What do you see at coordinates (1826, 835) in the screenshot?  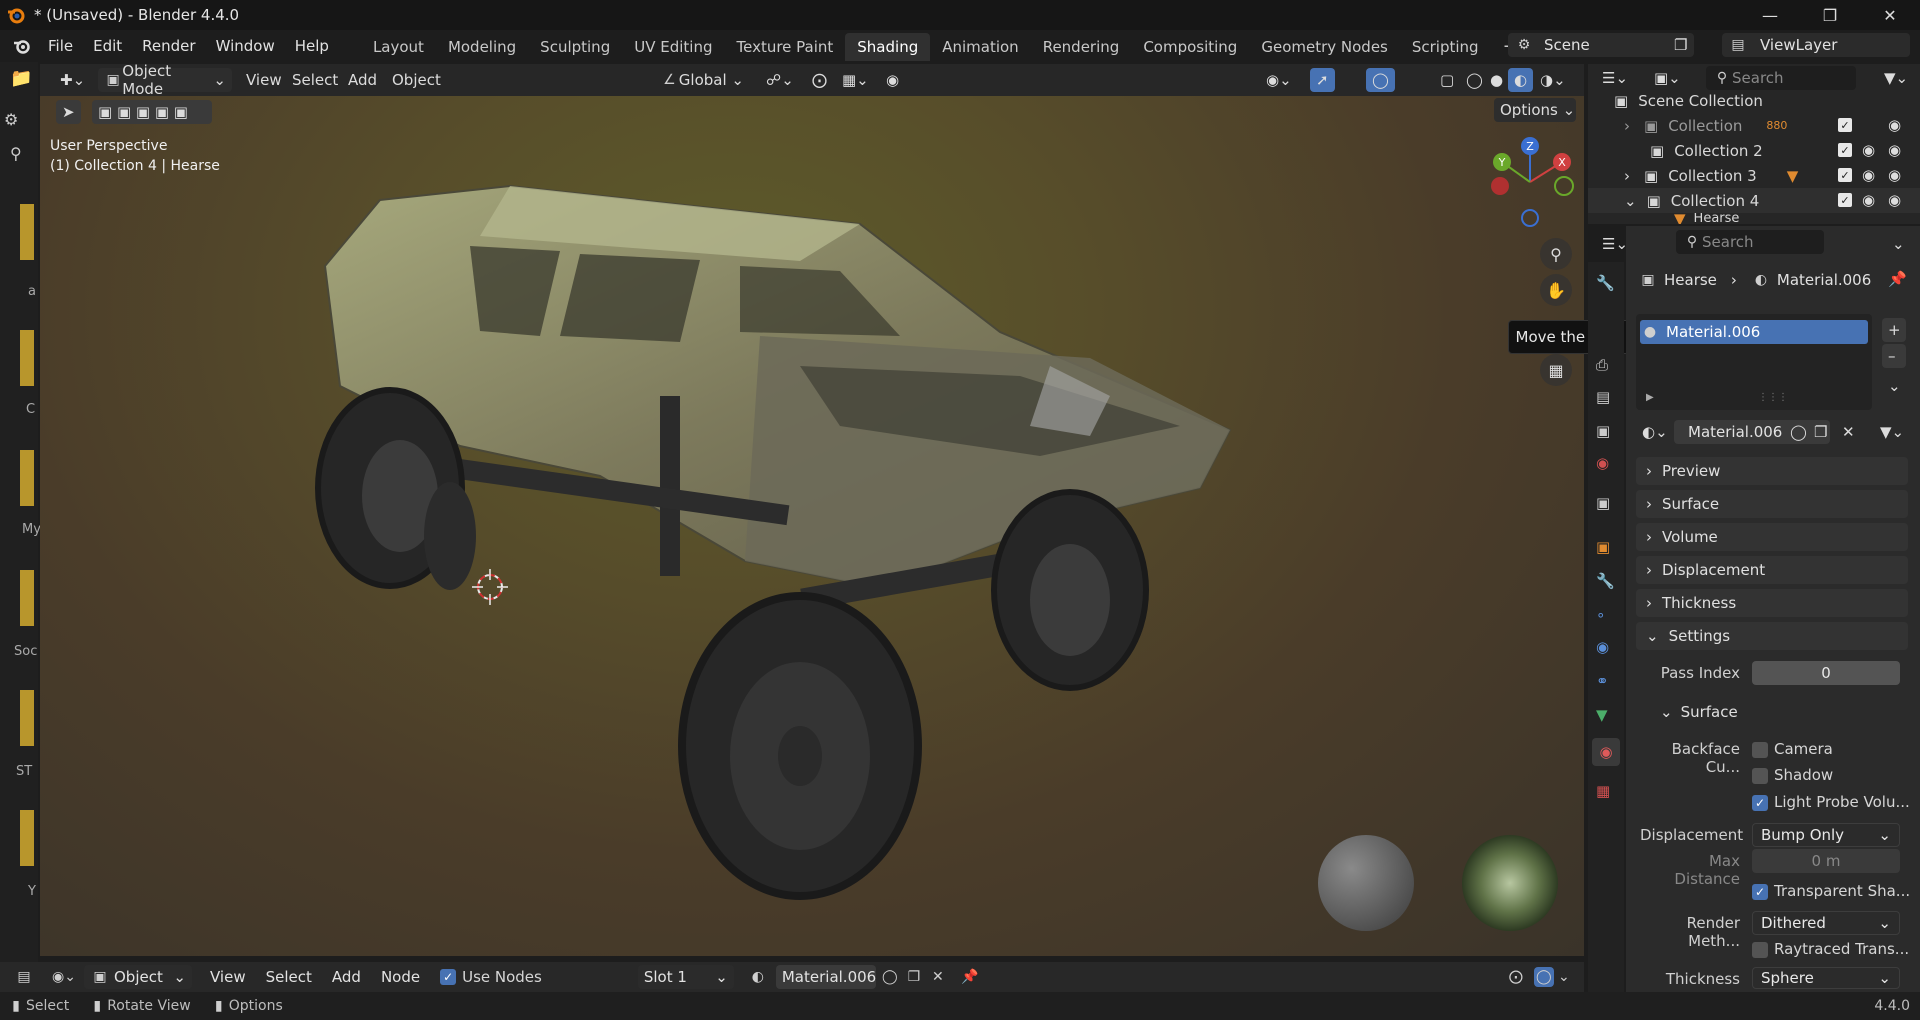 I see `displacement-dropdown: Bump Only ⌄` at bounding box center [1826, 835].